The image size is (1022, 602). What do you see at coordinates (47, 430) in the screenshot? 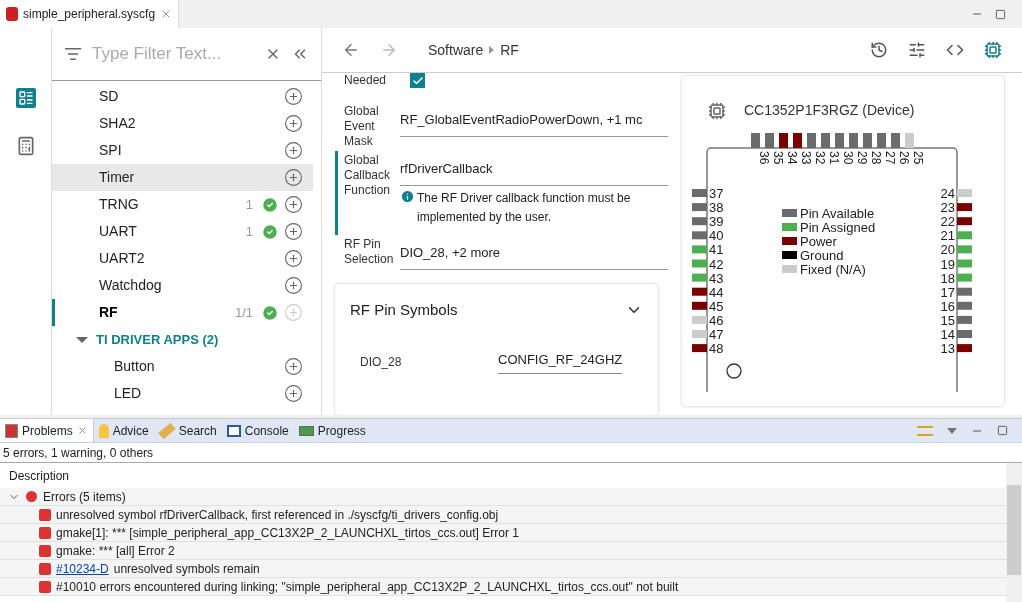
I see `view-tab: Problems` at bounding box center [47, 430].